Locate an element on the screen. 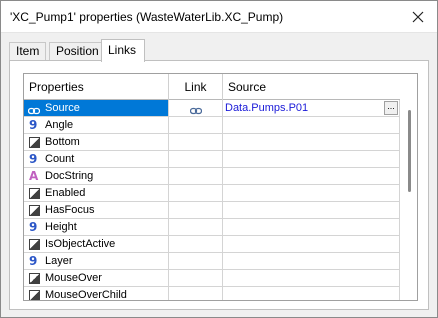  table-row: 9 Layer is located at coordinates (212, 261).